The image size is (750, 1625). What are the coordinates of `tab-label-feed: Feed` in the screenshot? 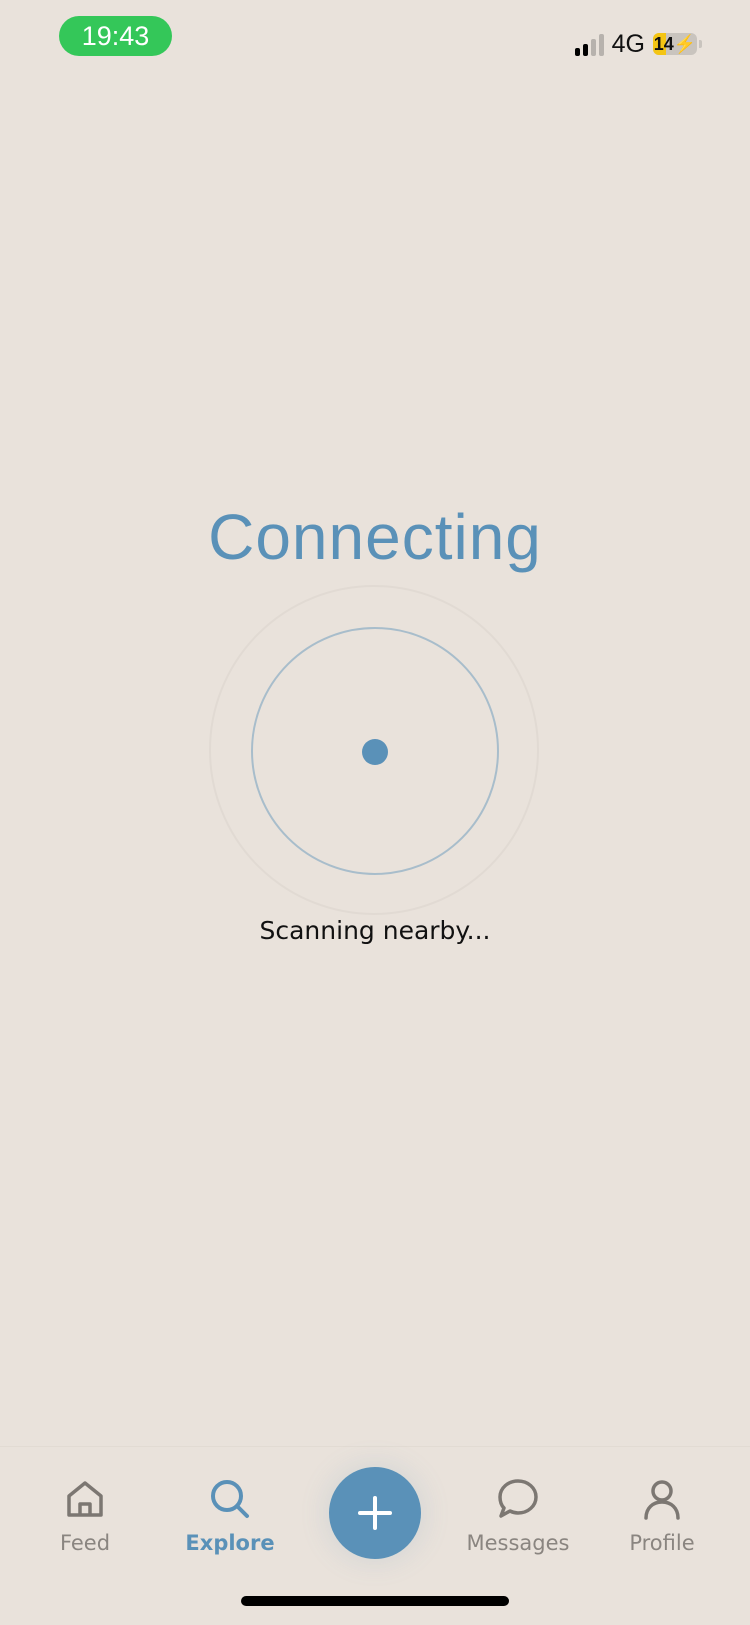 It's located at (85, 1543).